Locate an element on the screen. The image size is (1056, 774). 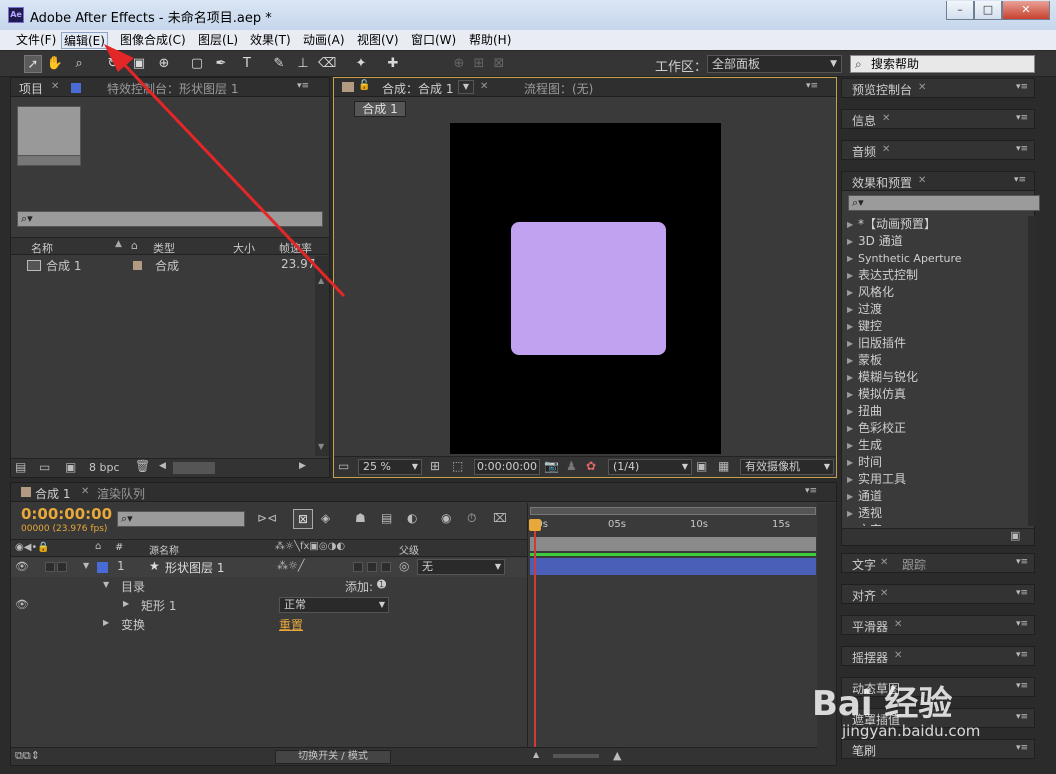
baidu-url: jingyan.baidu.com is located at coordinates (911, 731).